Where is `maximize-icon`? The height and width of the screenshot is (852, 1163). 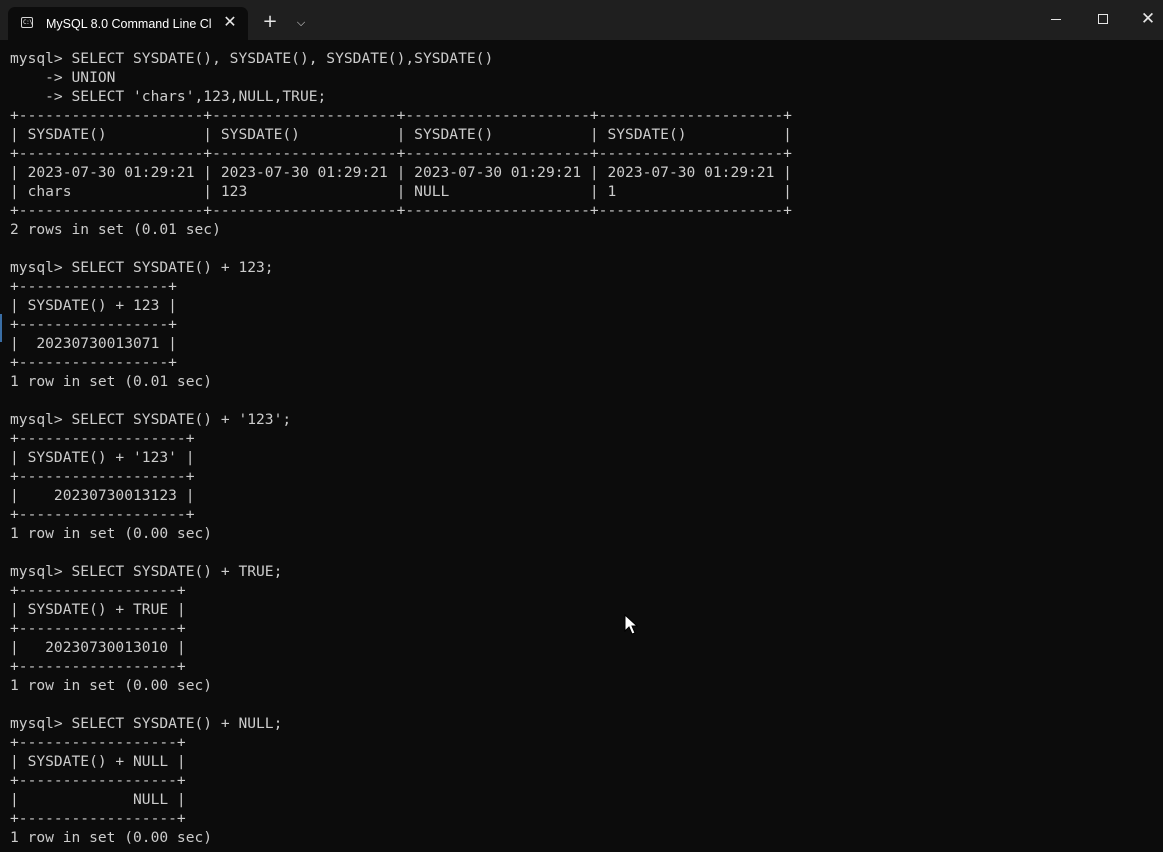
maximize-icon is located at coordinates (1103, 19).